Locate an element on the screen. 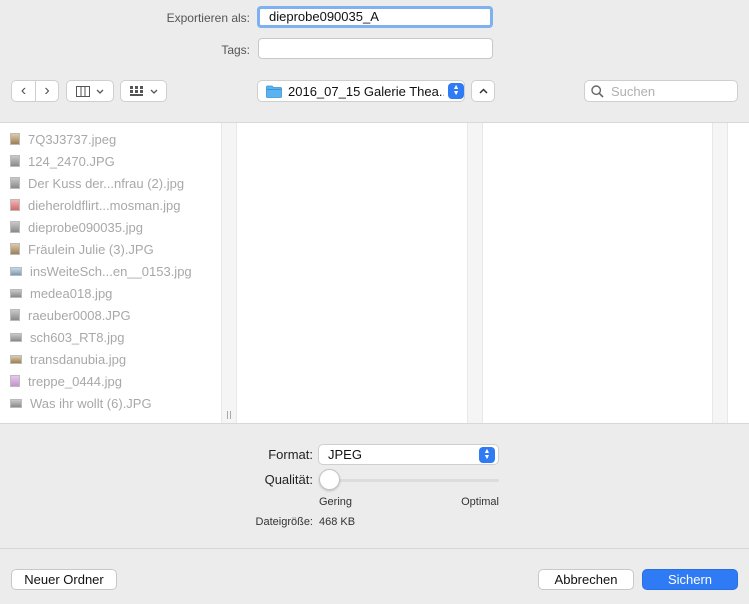  file-name: sch603_RT8.jpg is located at coordinates (77, 337).